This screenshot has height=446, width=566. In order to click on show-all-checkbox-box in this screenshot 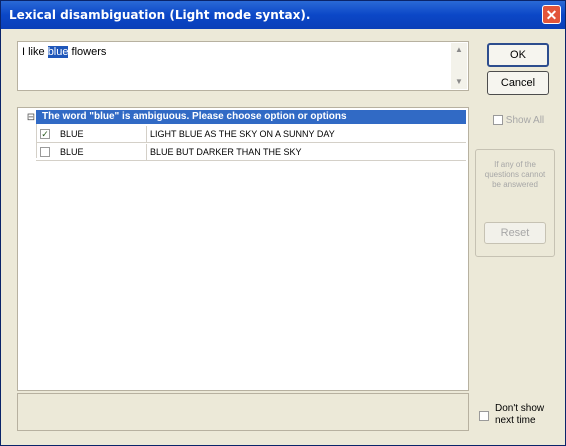, I will do `click(498, 120)`.